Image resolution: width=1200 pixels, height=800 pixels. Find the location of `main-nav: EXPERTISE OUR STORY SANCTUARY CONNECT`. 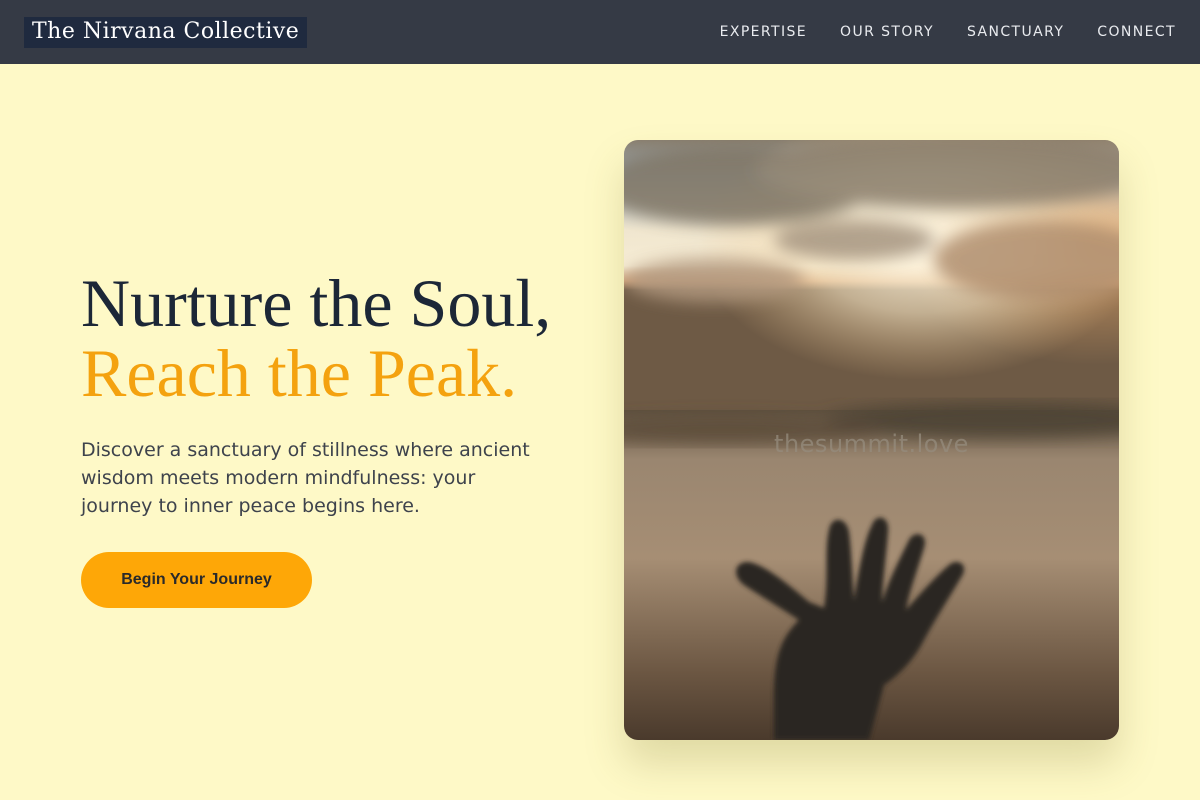

main-nav: EXPERTISE OUR STORY SANCTUARY CONNECT is located at coordinates (931, 32).